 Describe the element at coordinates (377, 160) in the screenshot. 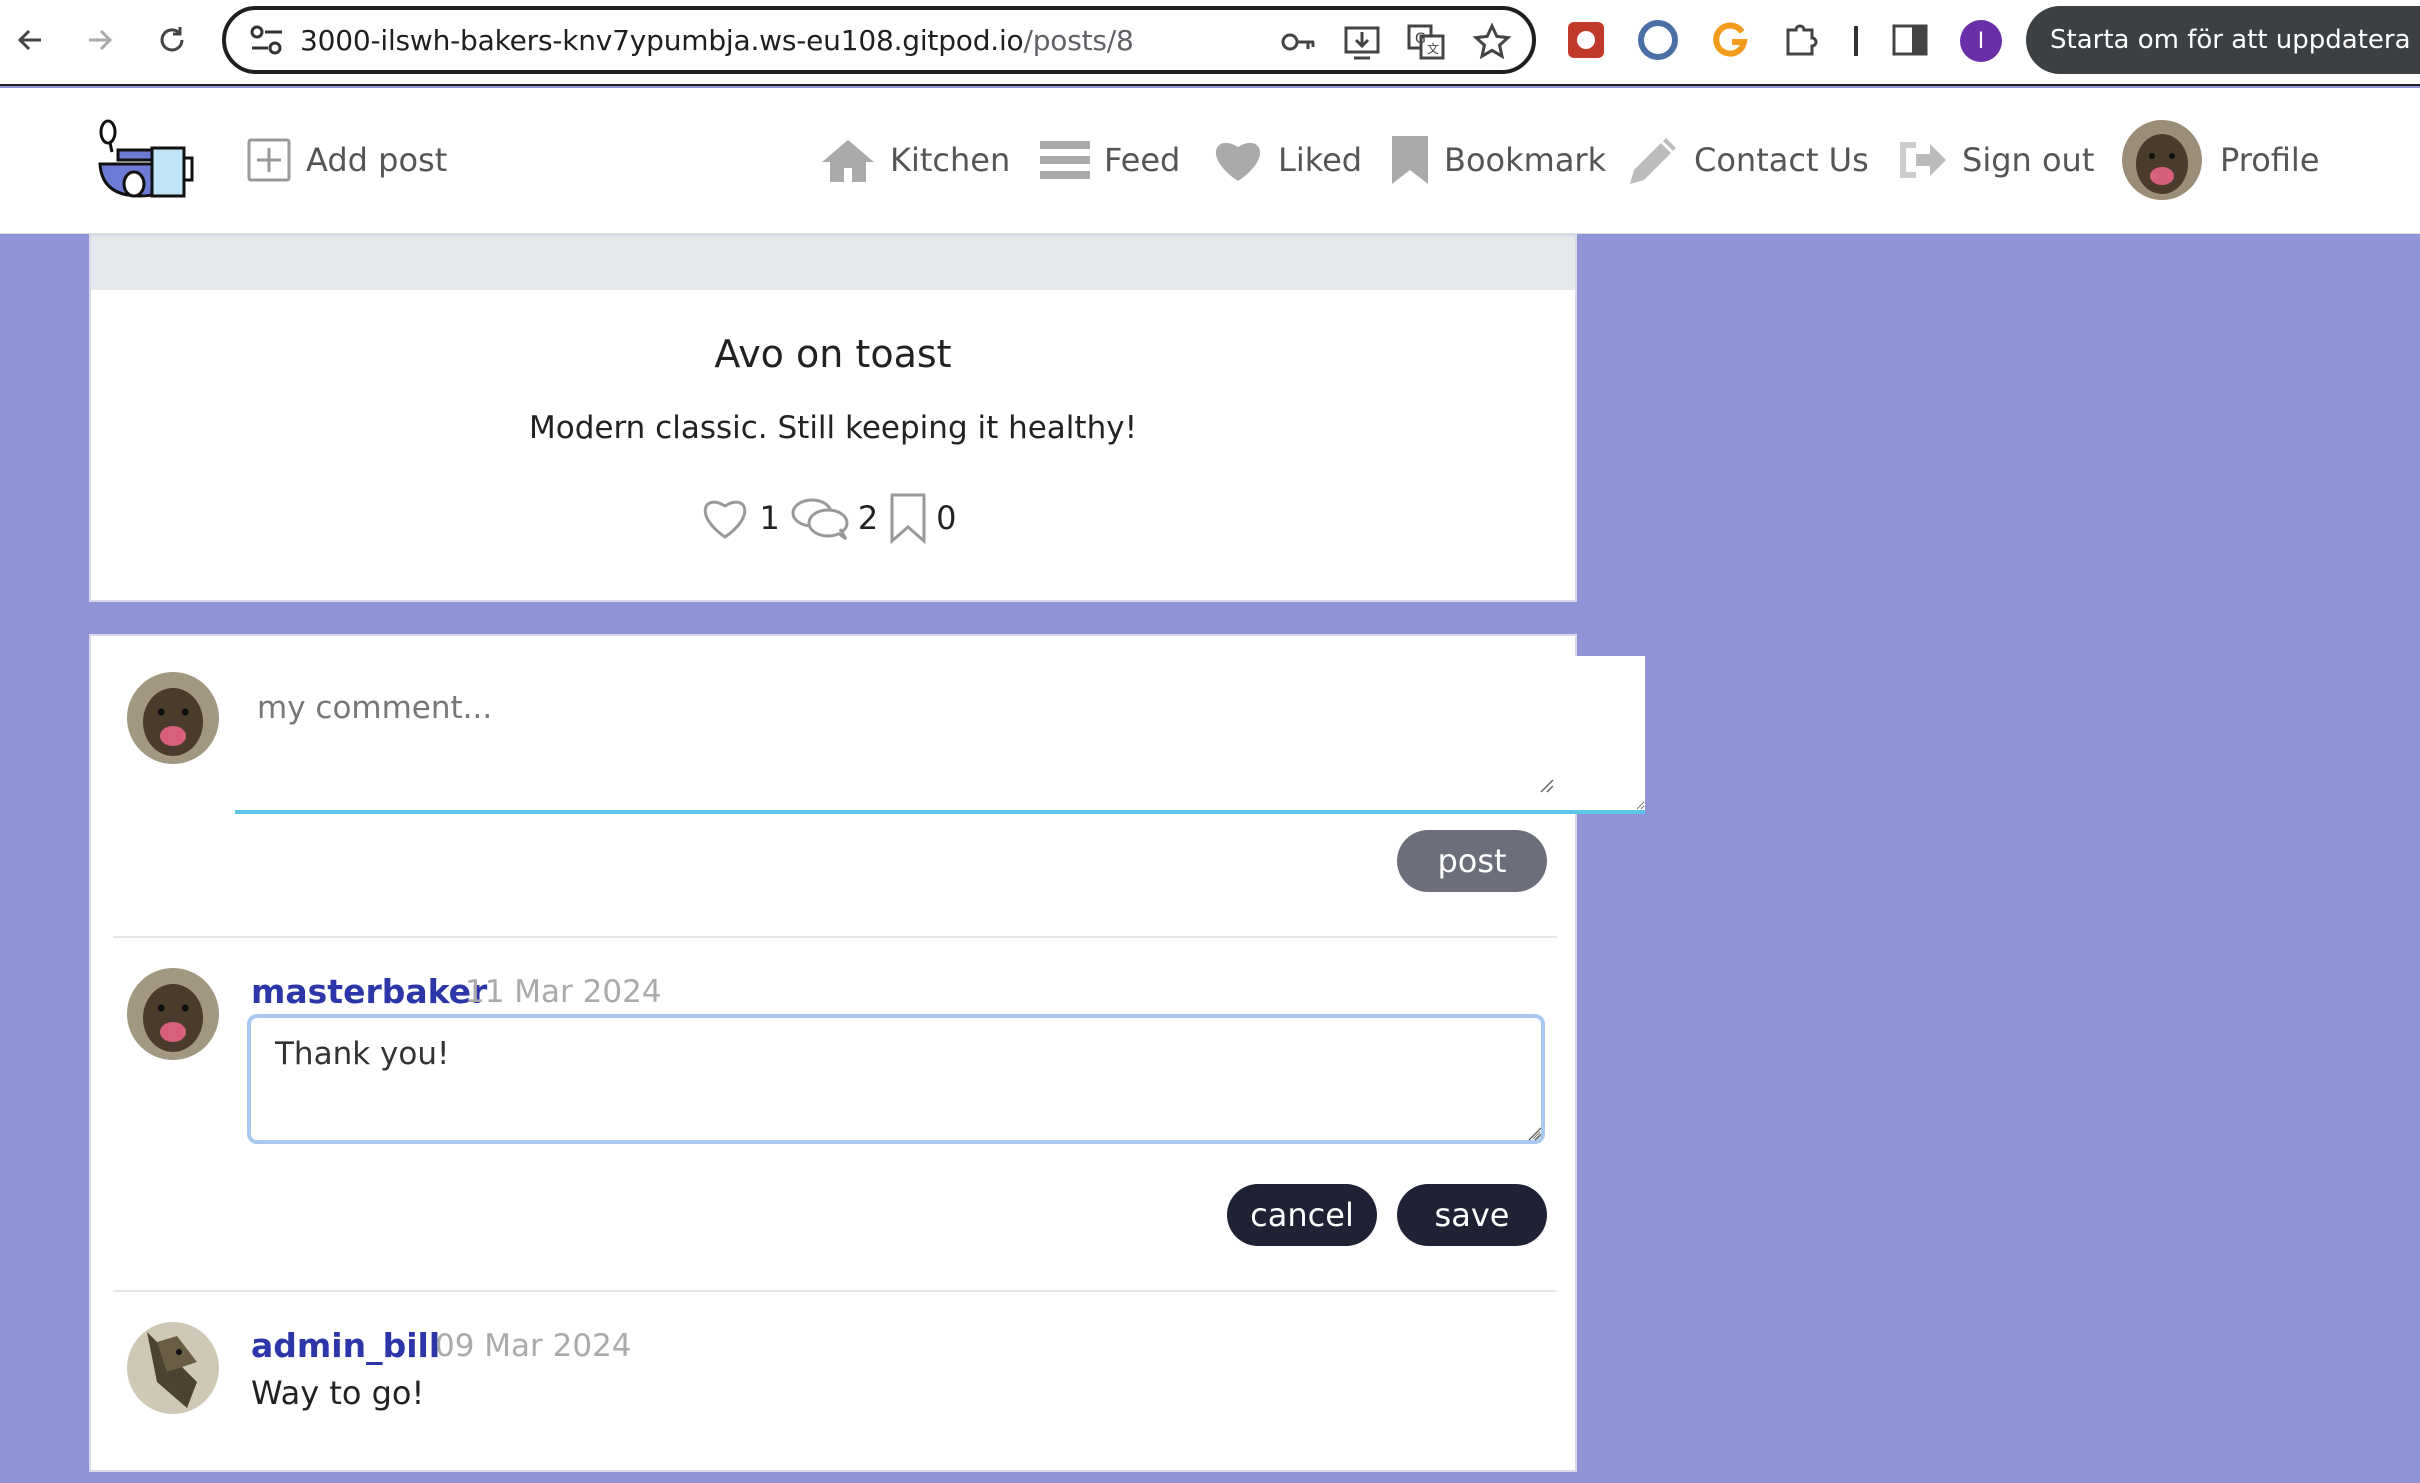

I see `add-post-label: Add post` at that location.